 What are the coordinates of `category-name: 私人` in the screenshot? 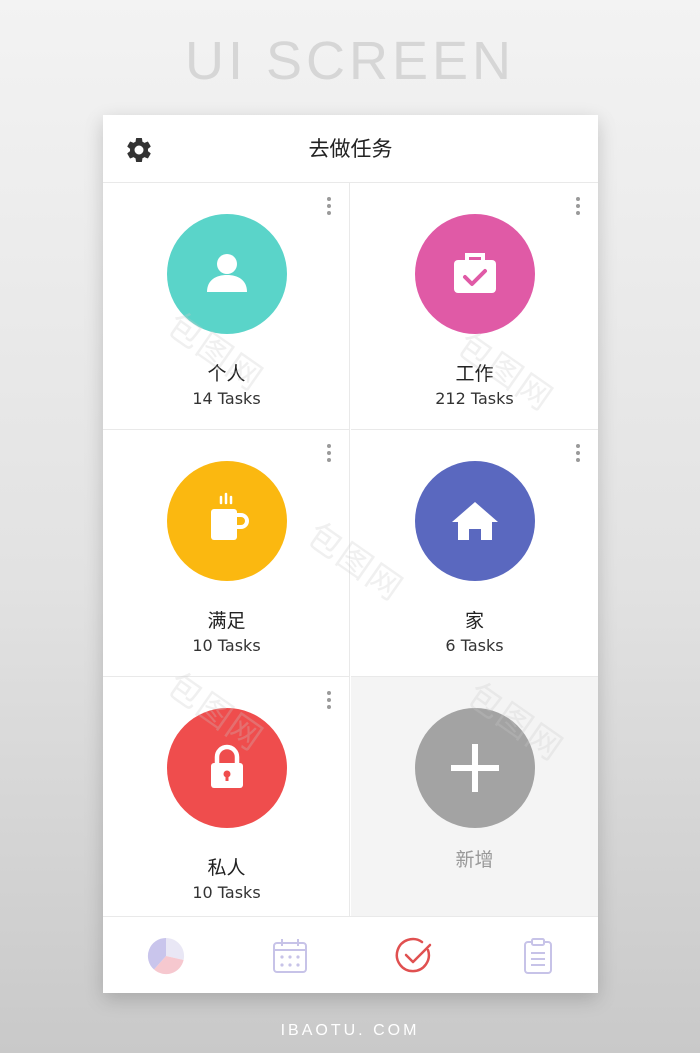 It's located at (226, 868).